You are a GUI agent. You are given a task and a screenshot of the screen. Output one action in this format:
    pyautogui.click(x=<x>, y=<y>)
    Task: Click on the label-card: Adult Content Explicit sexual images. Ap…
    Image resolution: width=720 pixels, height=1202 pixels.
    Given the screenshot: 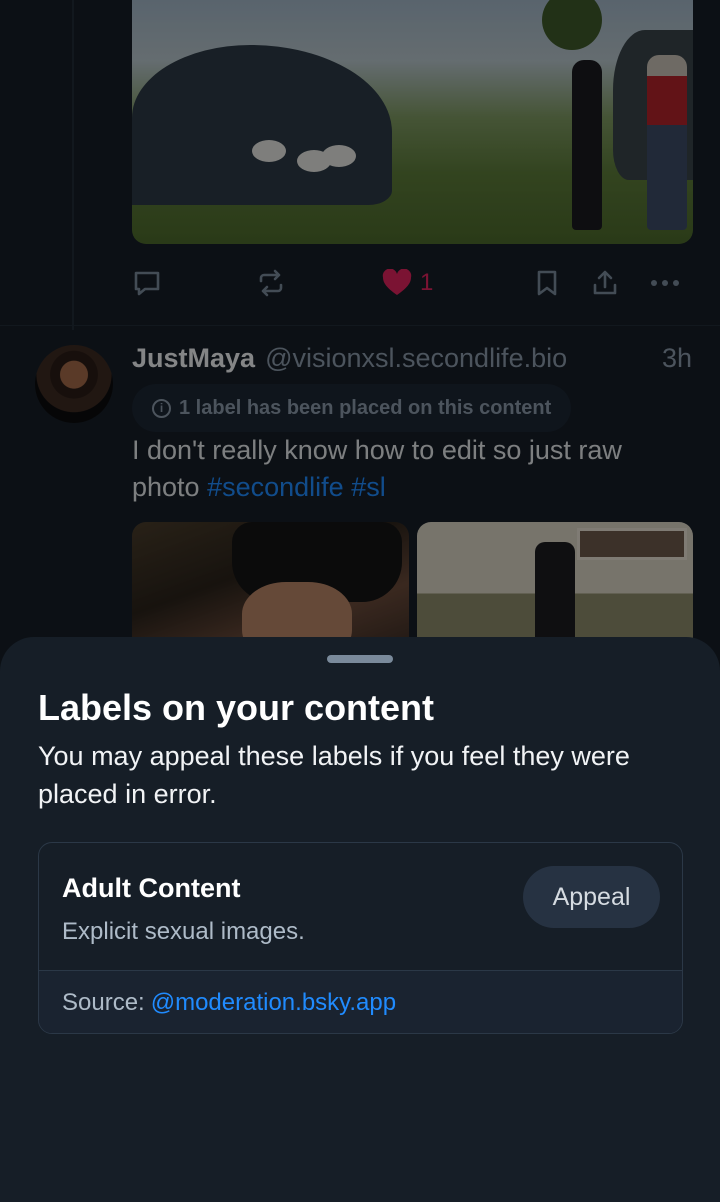 What is the action you would take?
    pyautogui.click(x=360, y=938)
    